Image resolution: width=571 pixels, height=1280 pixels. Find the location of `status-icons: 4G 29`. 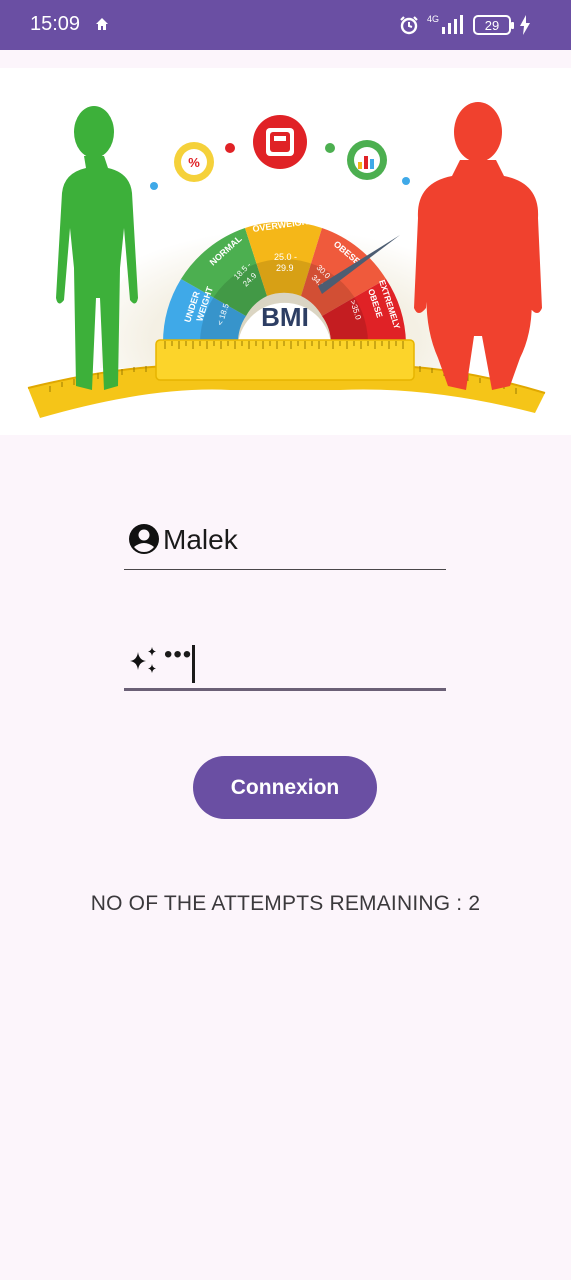

status-icons: 4G 29 is located at coordinates (465, 25).